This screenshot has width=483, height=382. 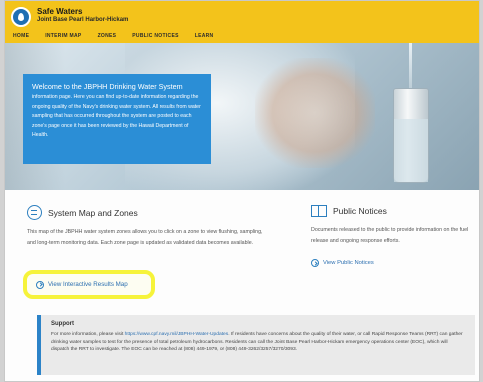 I want to click on water-drop-logo-icon, so click(x=21, y=17).